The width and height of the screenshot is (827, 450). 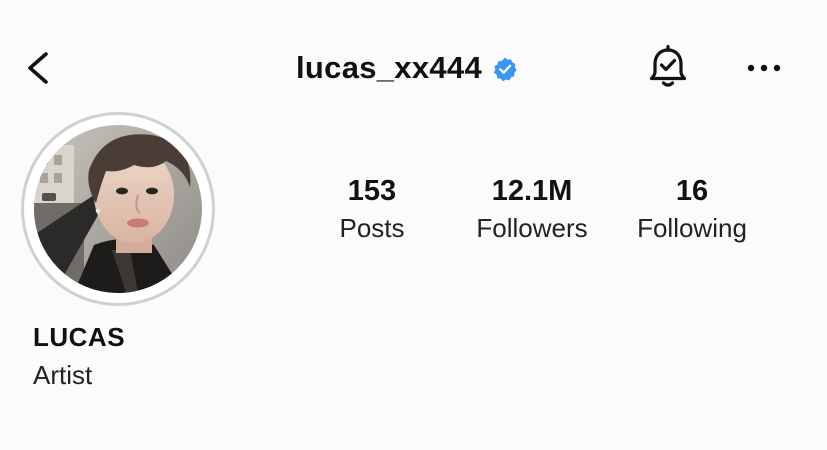 I want to click on chevron-left-icon, so click(x=38, y=68).